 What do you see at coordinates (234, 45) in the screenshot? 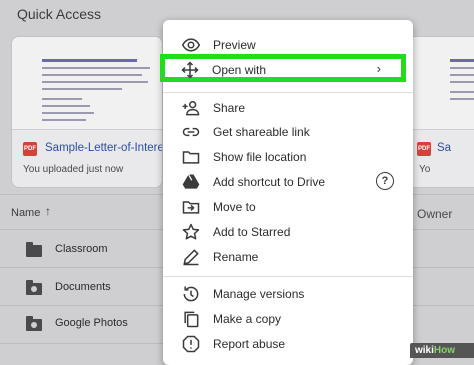
I see `menu-item-label: Preview` at bounding box center [234, 45].